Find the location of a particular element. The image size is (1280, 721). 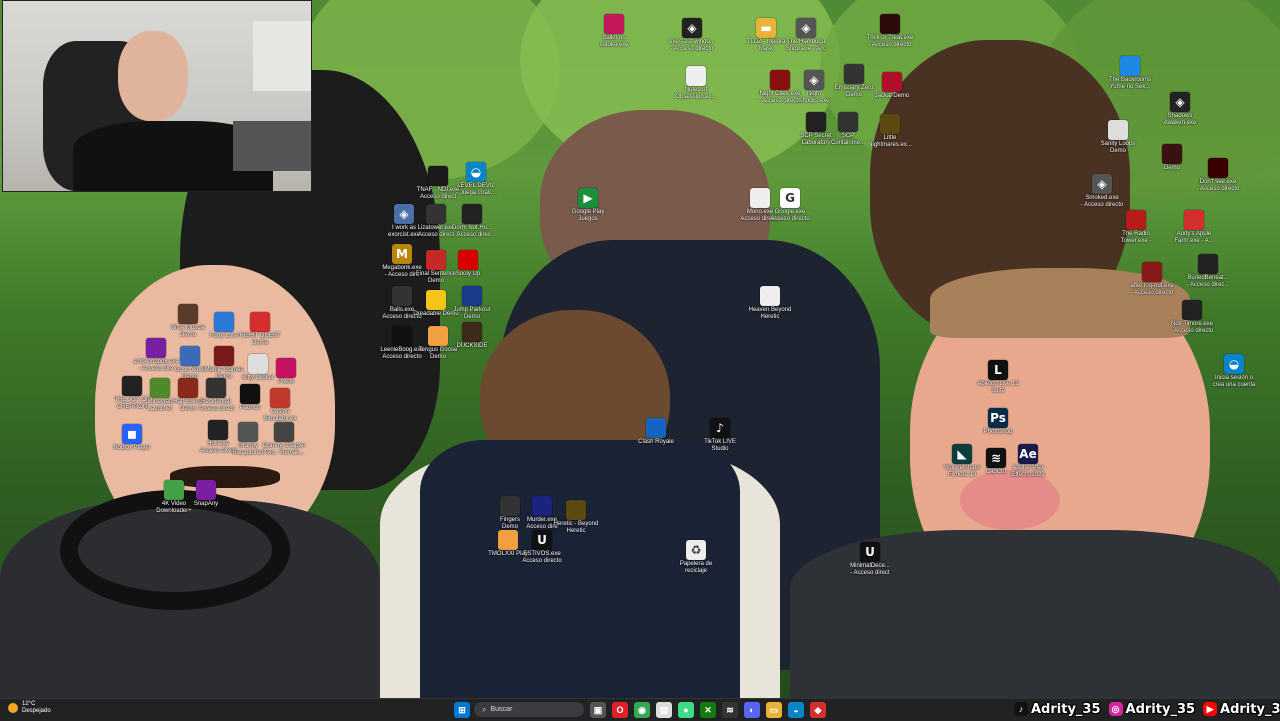

desktop-shortcut: SnapAny is located at coordinates (206, 494).